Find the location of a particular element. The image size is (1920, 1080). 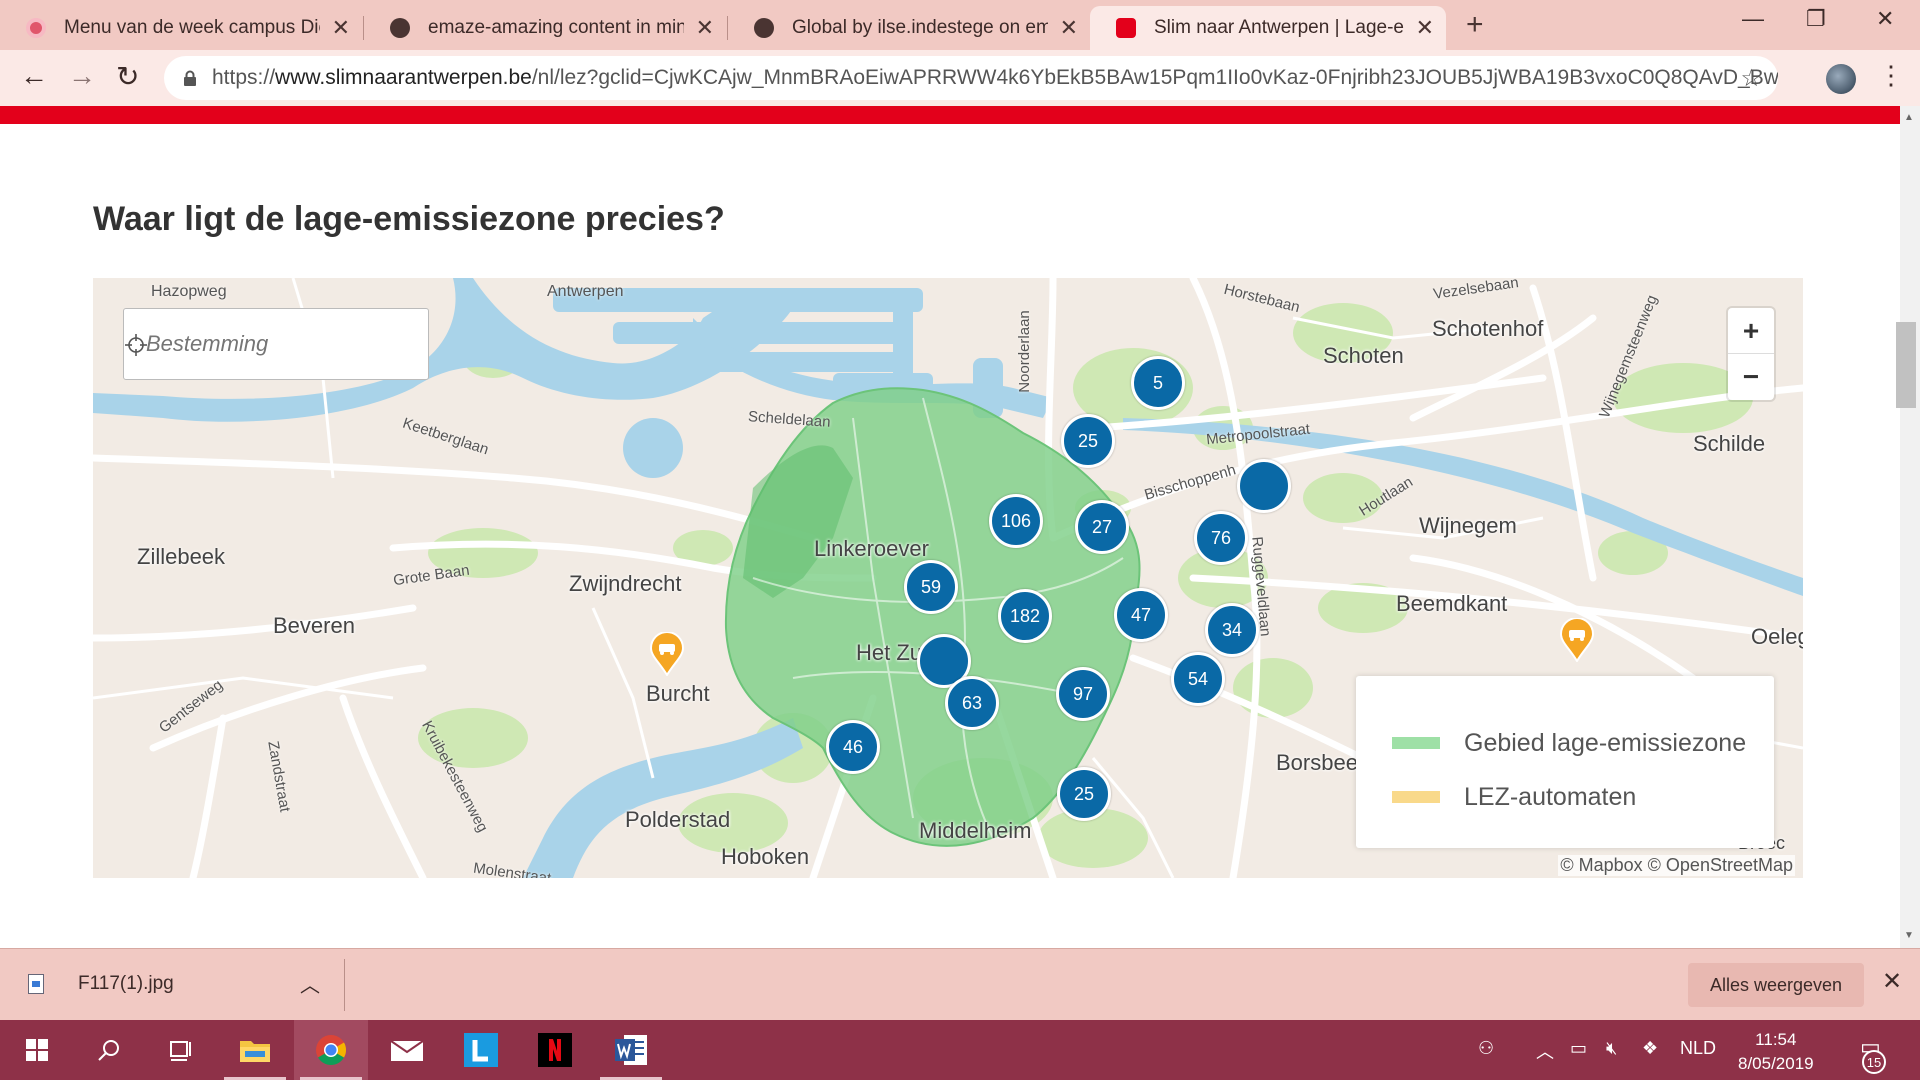

place-label: Borsbee is located at coordinates (1317, 762).